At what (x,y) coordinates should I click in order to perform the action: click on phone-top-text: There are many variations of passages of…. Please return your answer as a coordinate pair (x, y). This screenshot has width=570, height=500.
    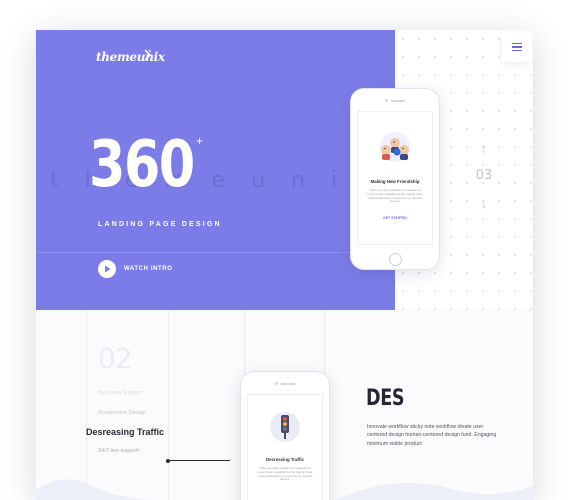
    Looking at the image, I should click on (395, 196).